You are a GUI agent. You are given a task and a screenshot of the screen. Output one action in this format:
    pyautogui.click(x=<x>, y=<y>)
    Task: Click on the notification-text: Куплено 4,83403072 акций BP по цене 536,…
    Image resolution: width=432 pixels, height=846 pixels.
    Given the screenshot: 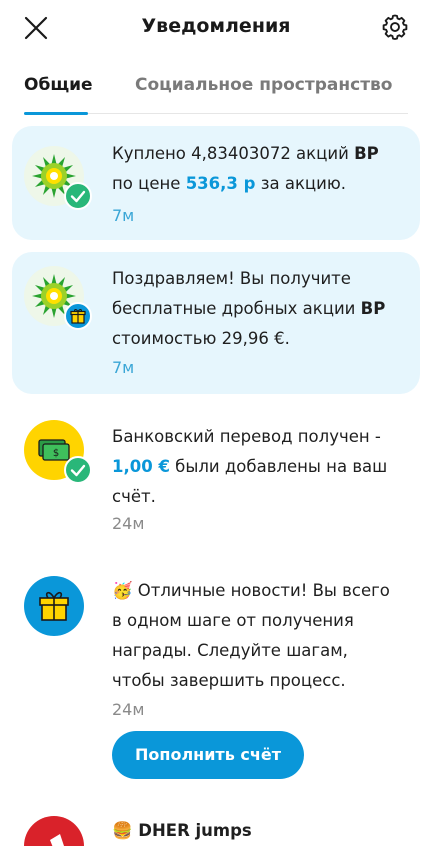 What is the action you would take?
    pyautogui.click(x=258, y=169)
    